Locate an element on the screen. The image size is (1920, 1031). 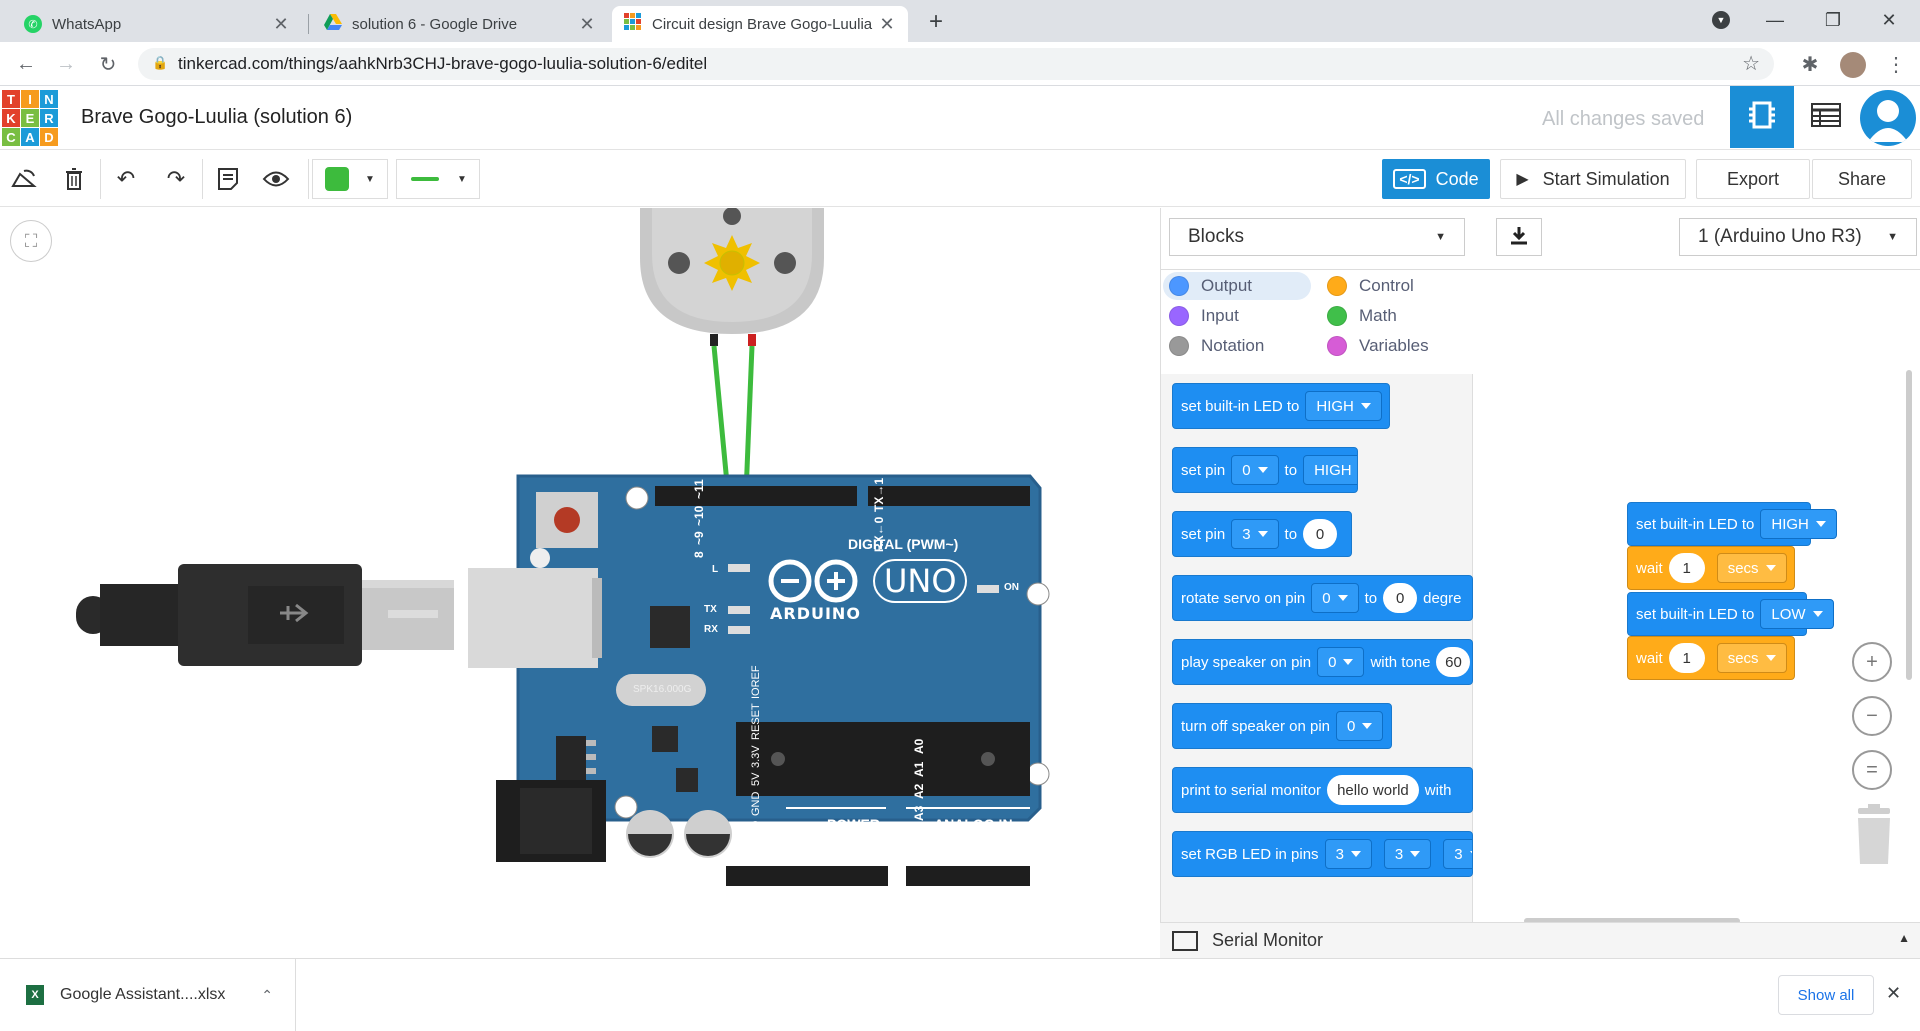
category-control: Control is located at coordinates (1368, 286).